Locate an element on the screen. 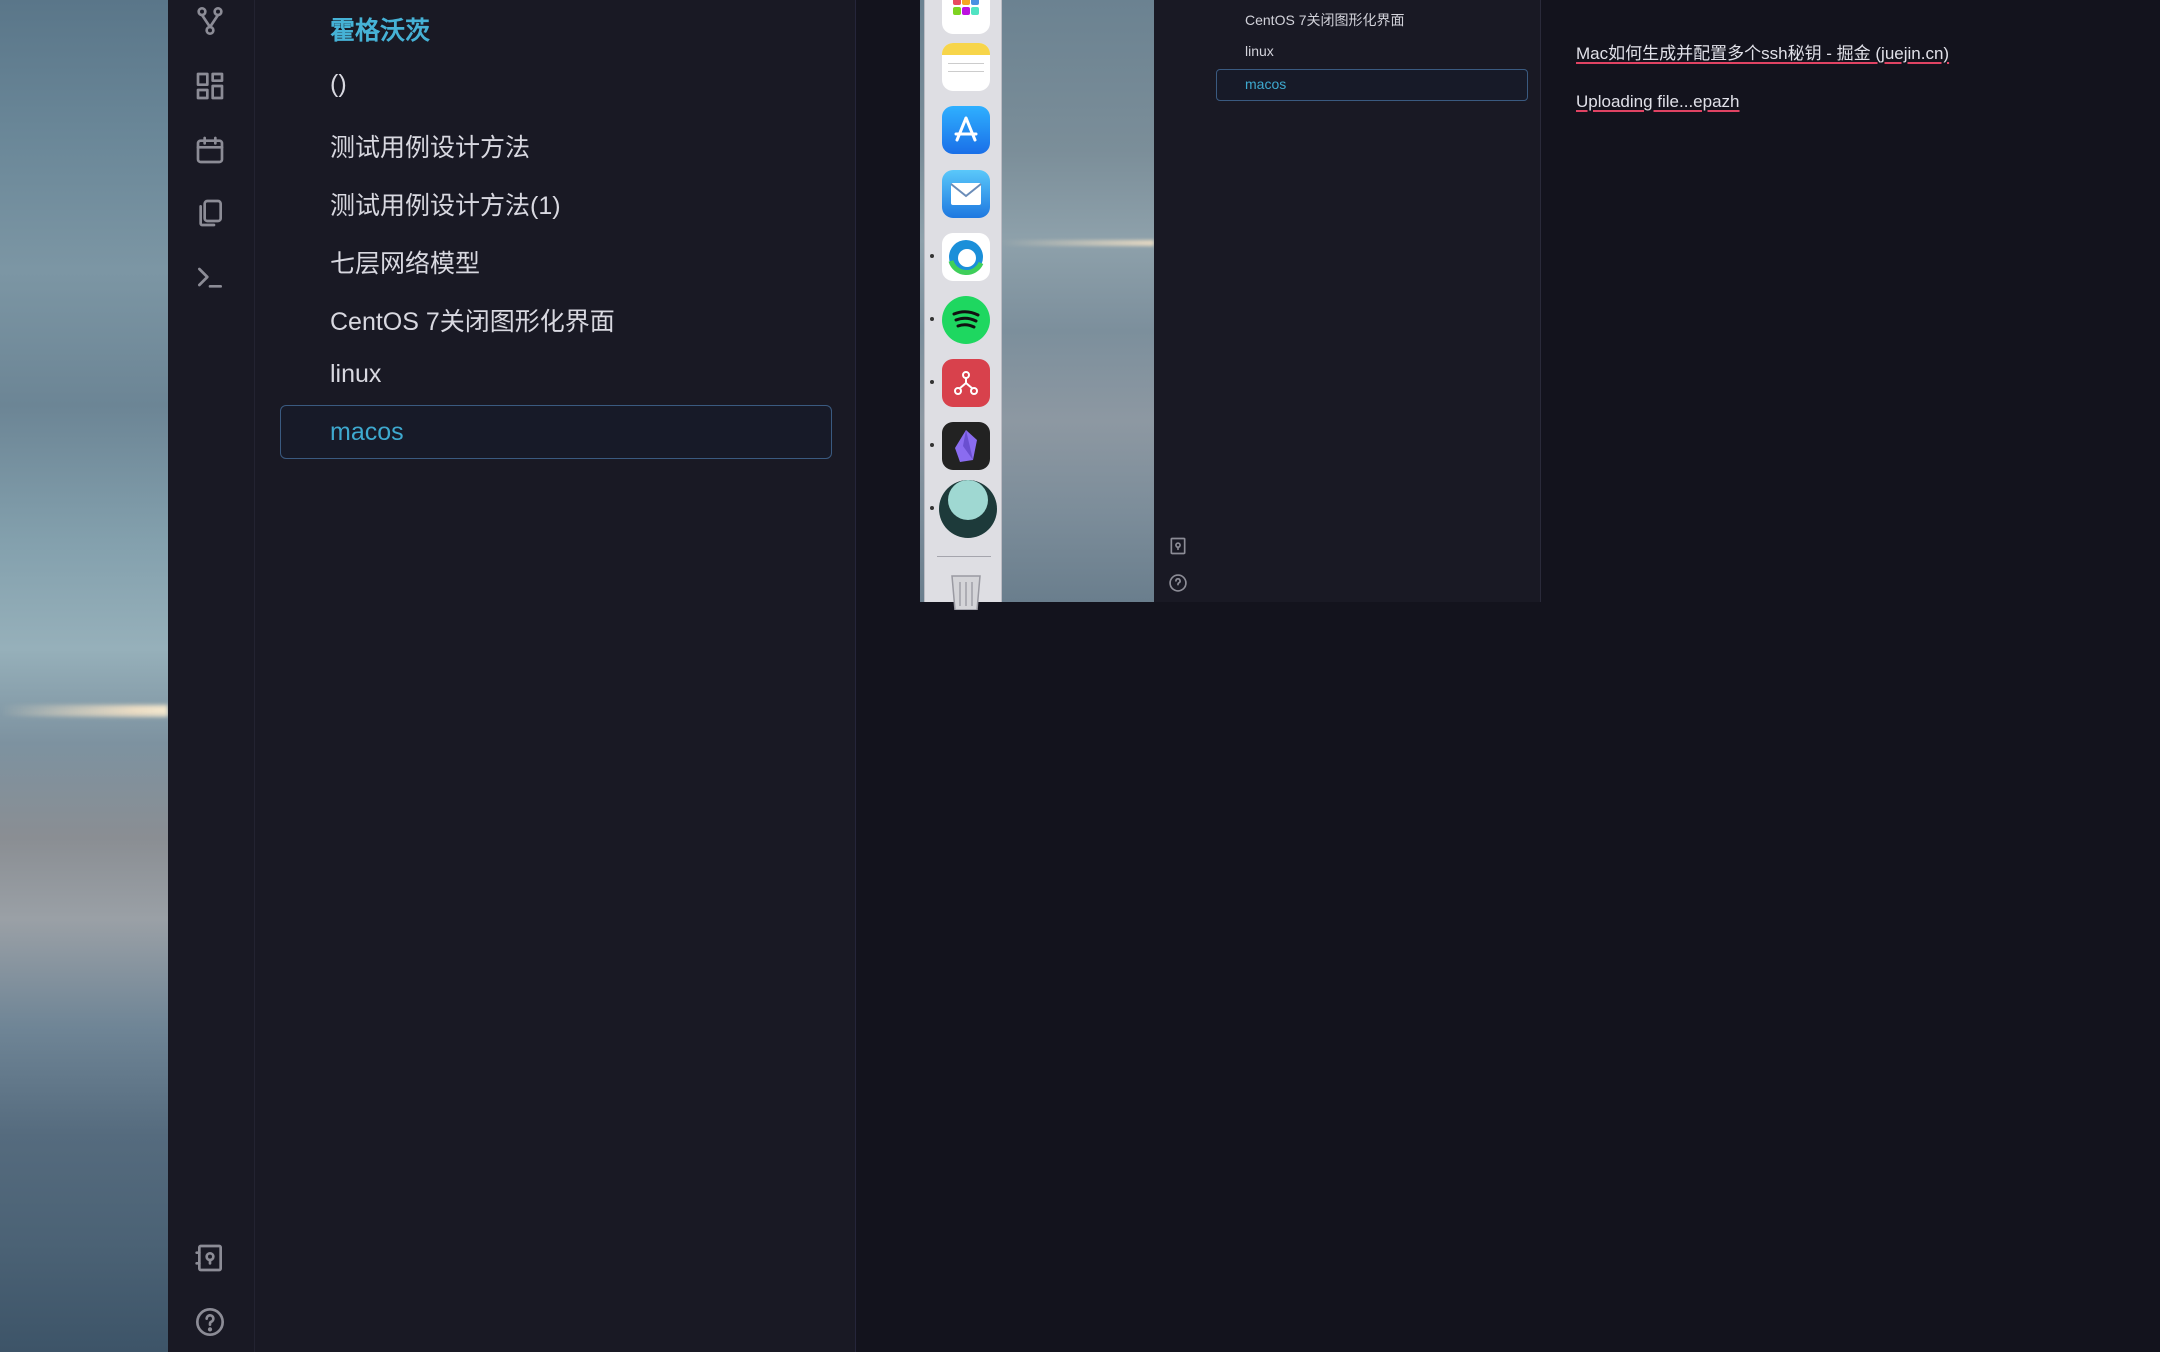  app-store-icon is located at coordinates (966, 130).